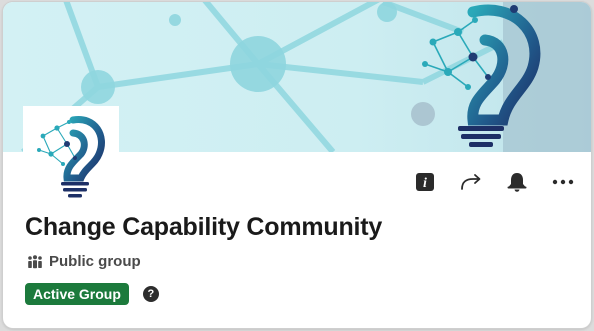 This screenshot has height=331, width=594. What do you see at coordinates (71, 154) in the screenshot?
I see `group-logo` at bounding box center [71, 154].